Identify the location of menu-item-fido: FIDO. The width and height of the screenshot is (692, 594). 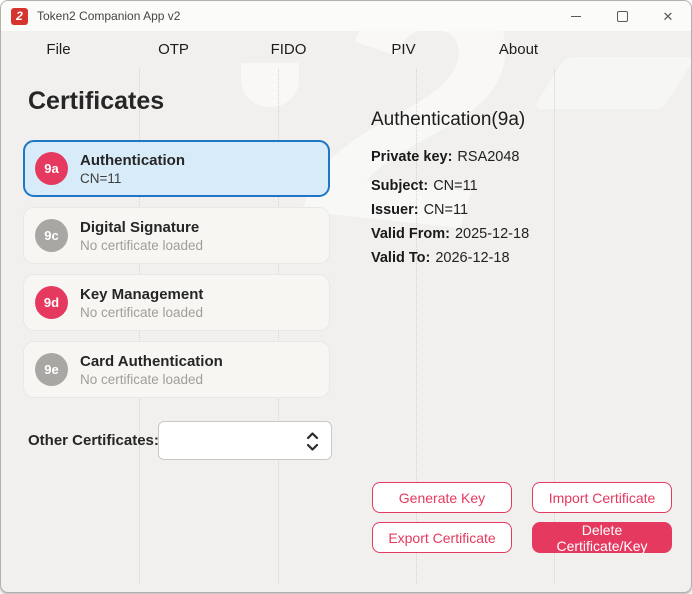
(288, 50).